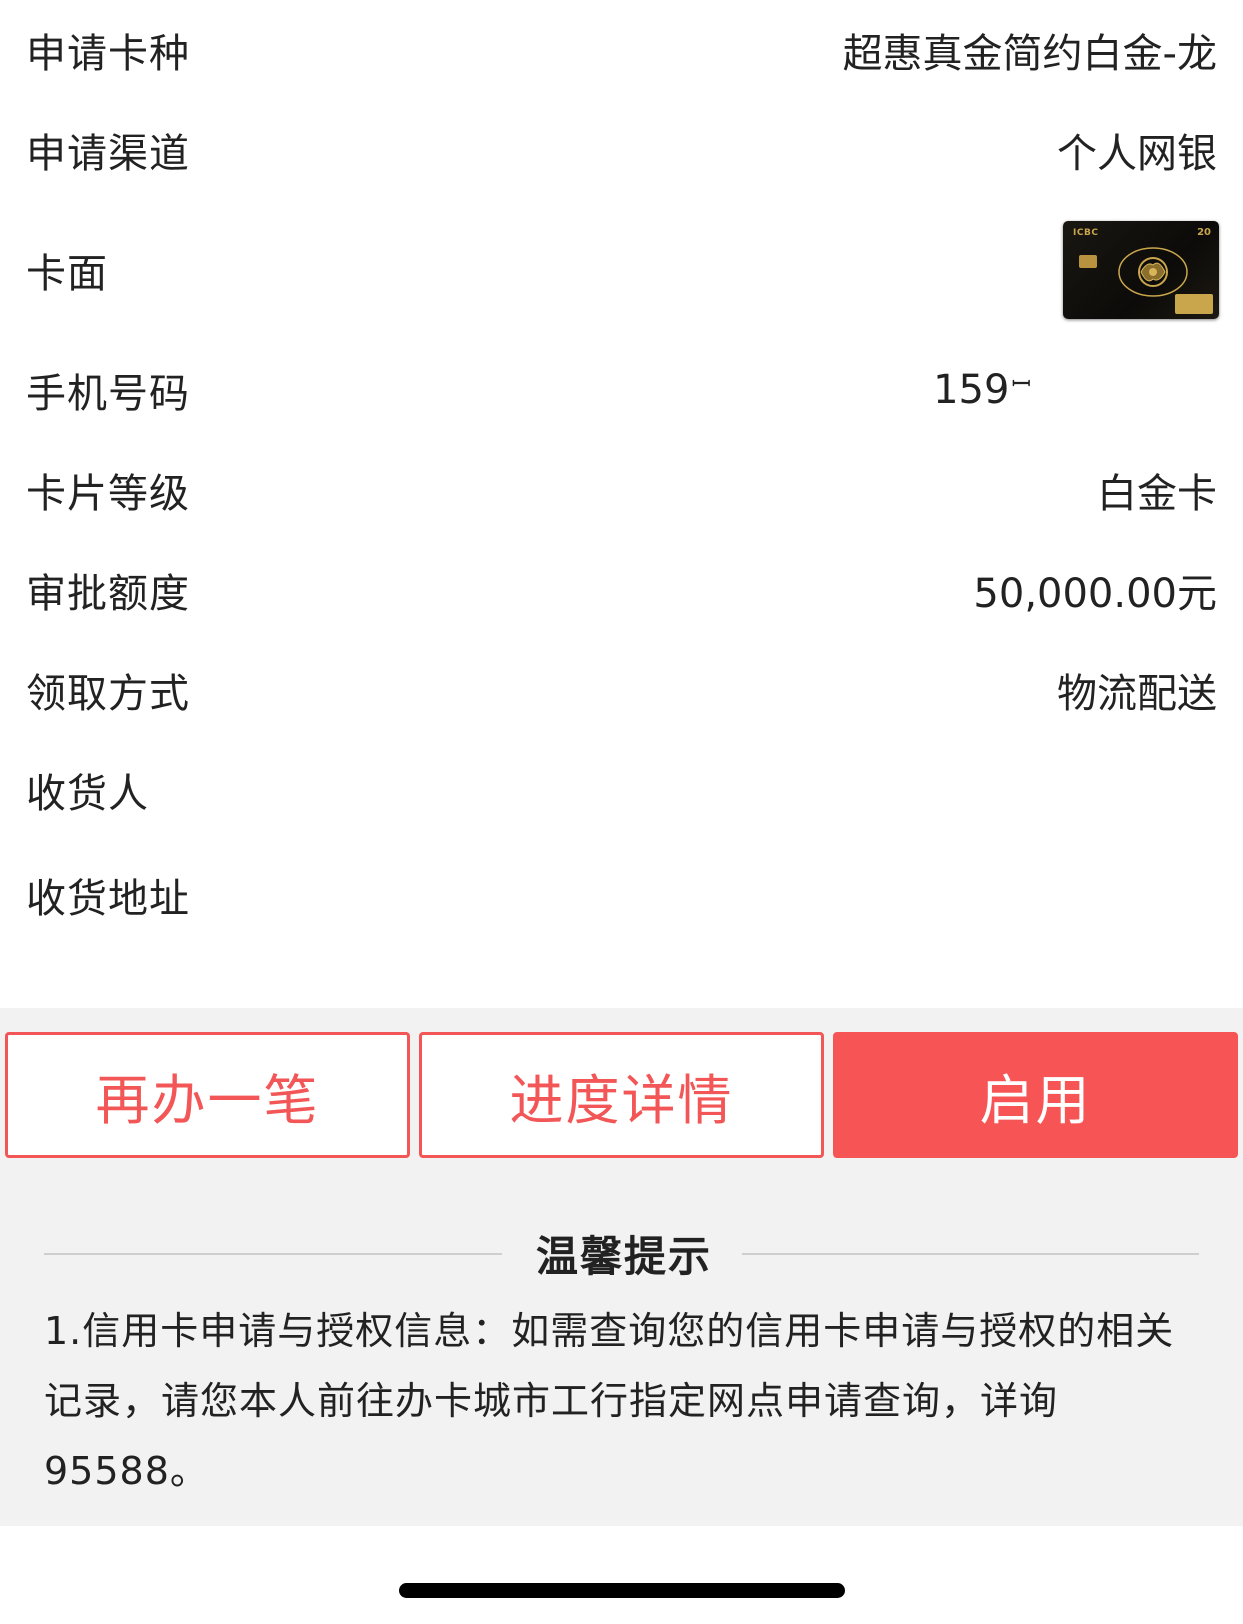 This screenshot has height=1624, width=1243. I want to click on row-card-type: 申请卡种 超惠真金简约白金-龙, so click(621, 50).